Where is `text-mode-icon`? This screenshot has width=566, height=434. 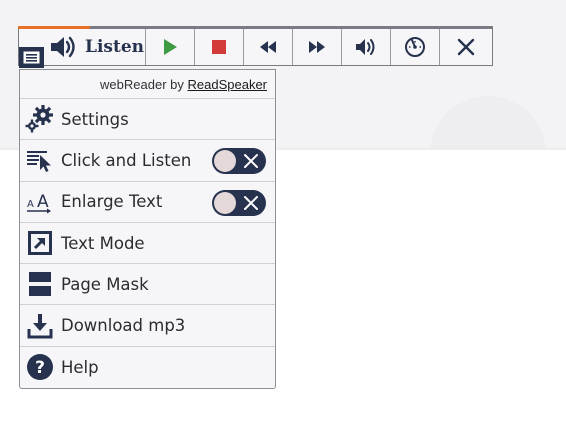 text-mode-icon is located at coordinates (40, 243).